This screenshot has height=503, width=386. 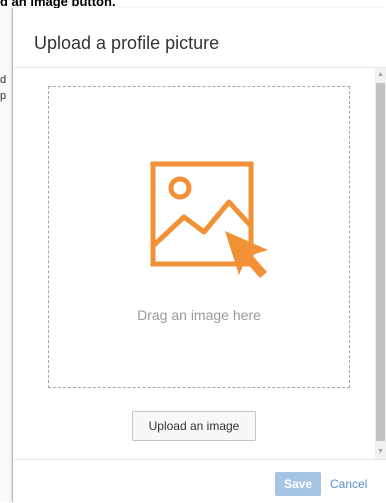 What do you see at coordinates (380, 452) in the screenshot?
I see `scroll-down-icon: ▼` at bounding box center [380, 452].